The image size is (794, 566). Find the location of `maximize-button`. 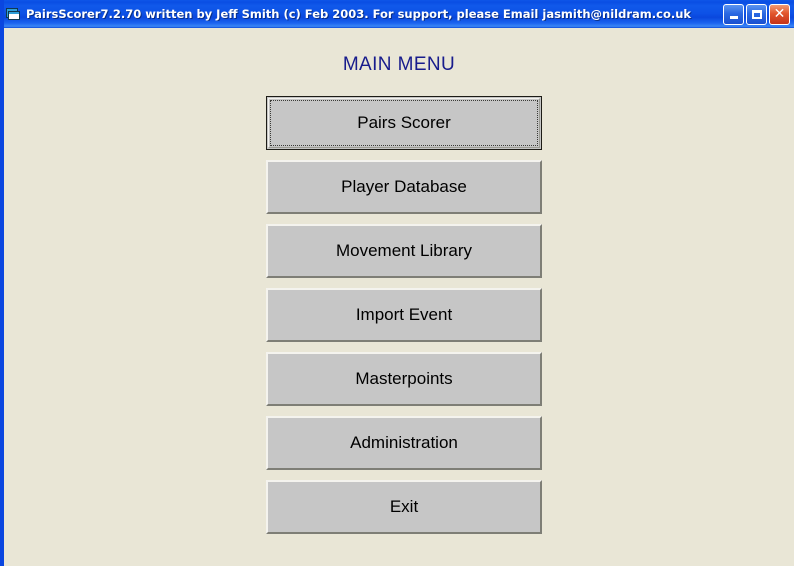

maximize-button is located at coordinates (756, 14).